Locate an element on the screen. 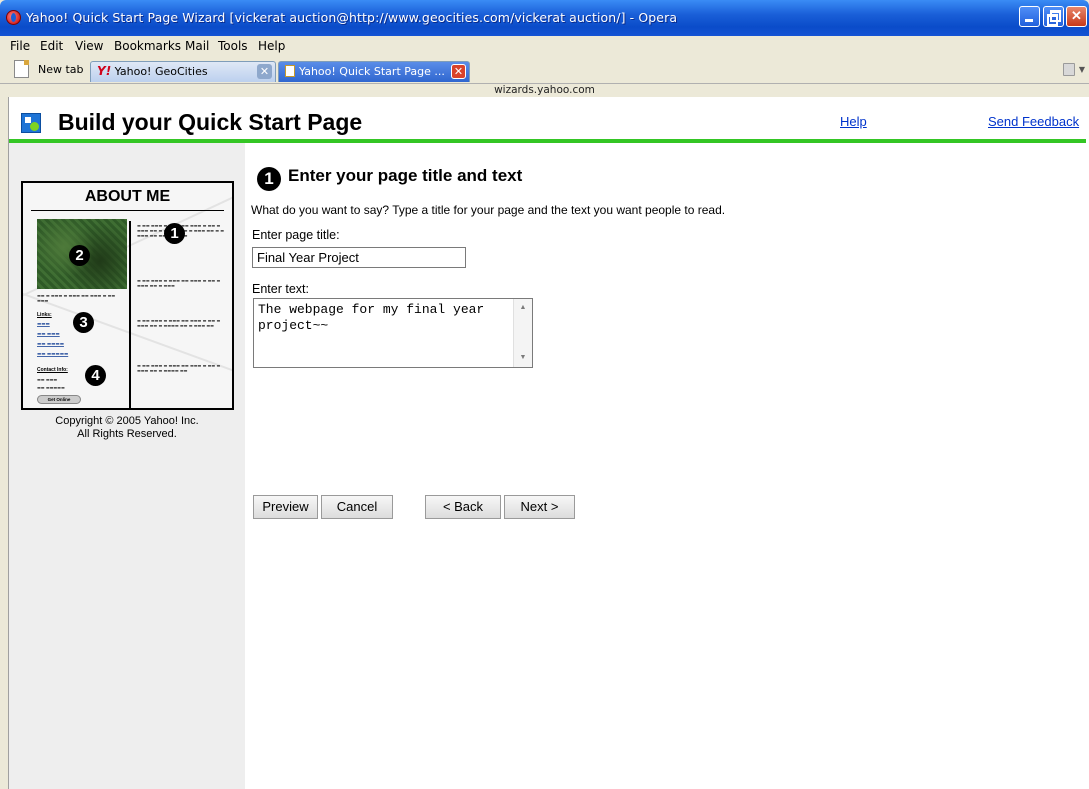 The image size is (1089, 789). step-heading: Enter your page title and text is located at coordinates (405, 175).